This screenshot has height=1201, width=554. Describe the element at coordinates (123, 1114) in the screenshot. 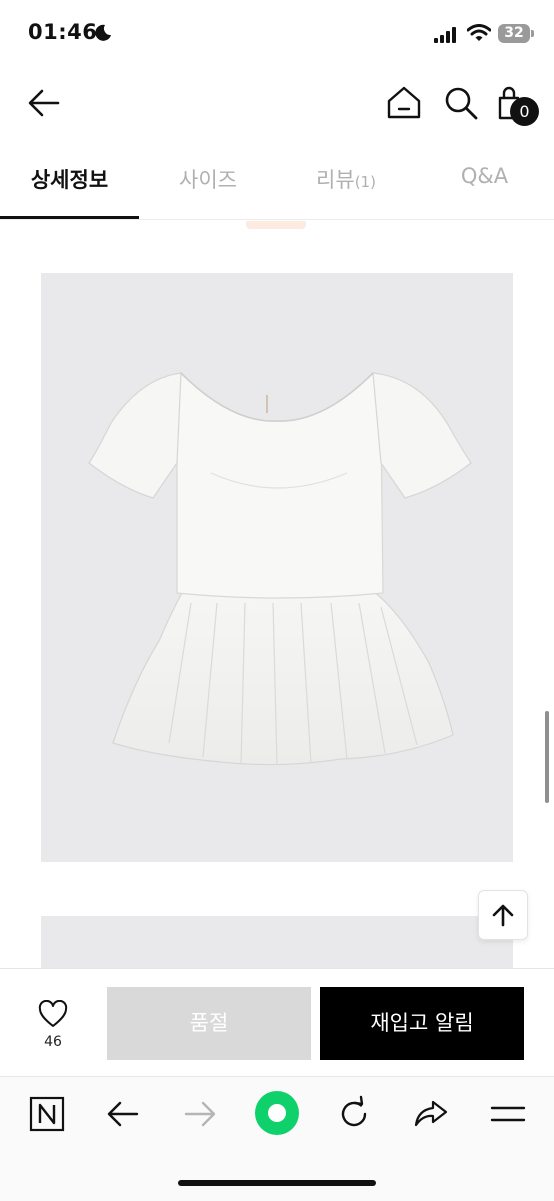

I see `back-icon` at that location.